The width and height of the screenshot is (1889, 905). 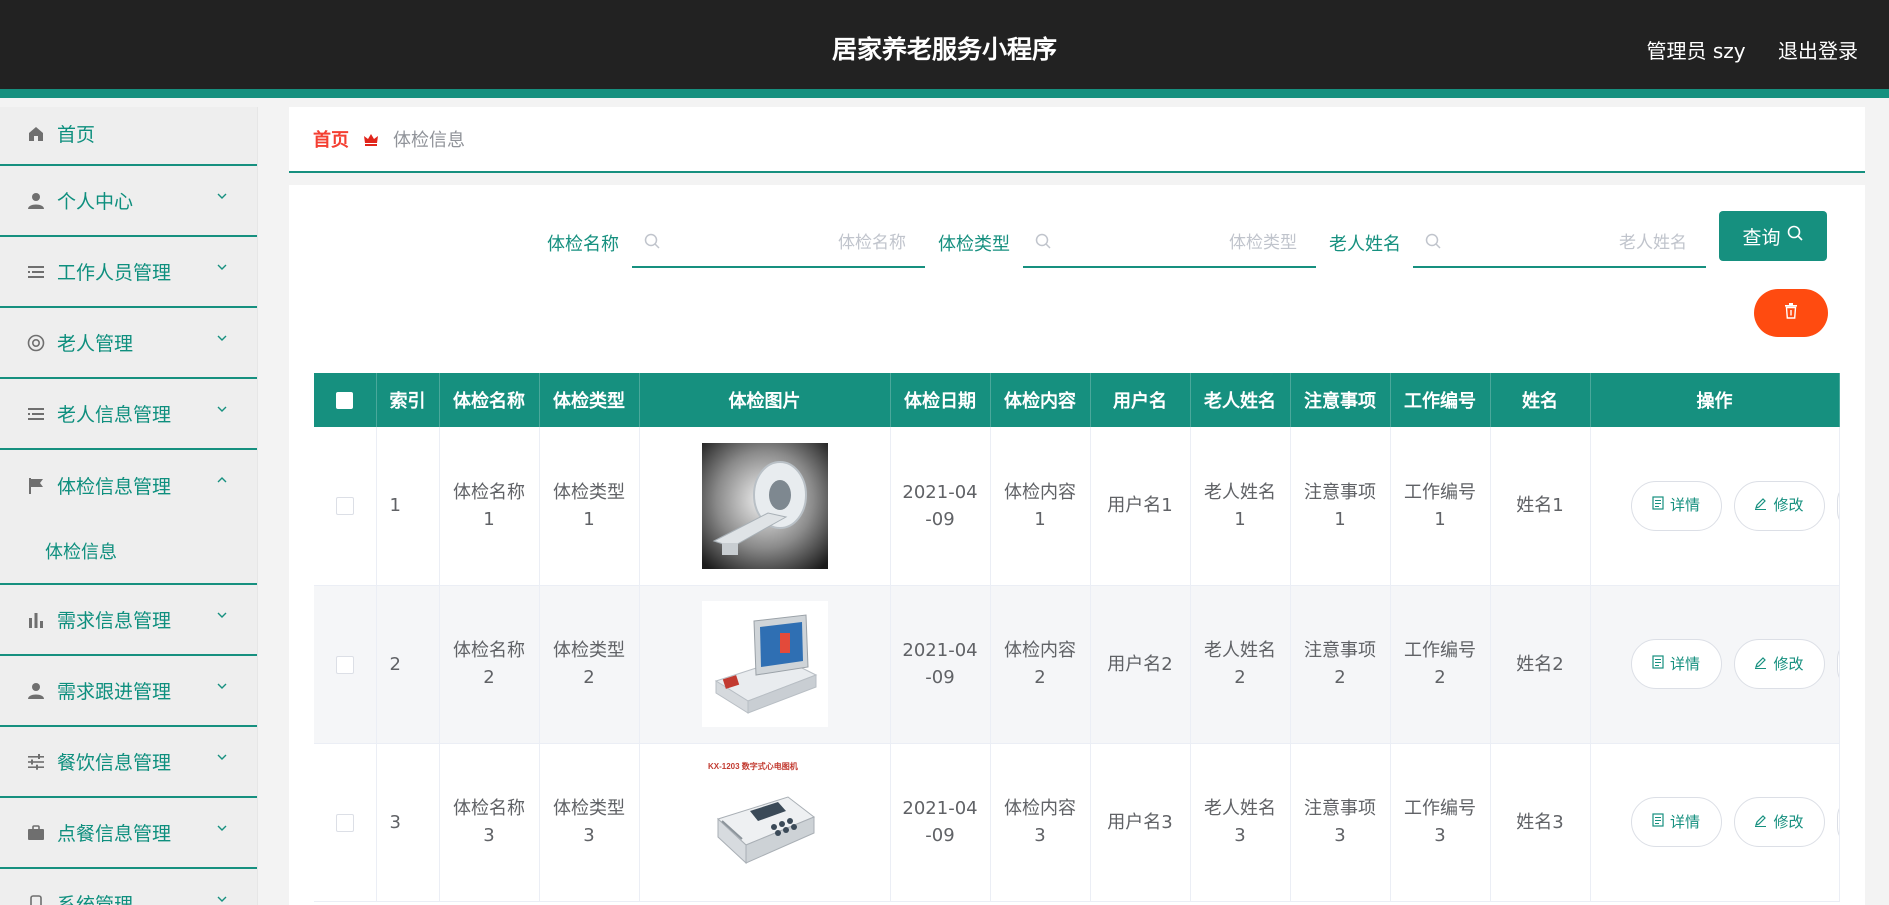 What do you see at coordinates (1761, 237) in the screenshot?
I see `query-button-label: 查询` at bounding box center [1761, 237].